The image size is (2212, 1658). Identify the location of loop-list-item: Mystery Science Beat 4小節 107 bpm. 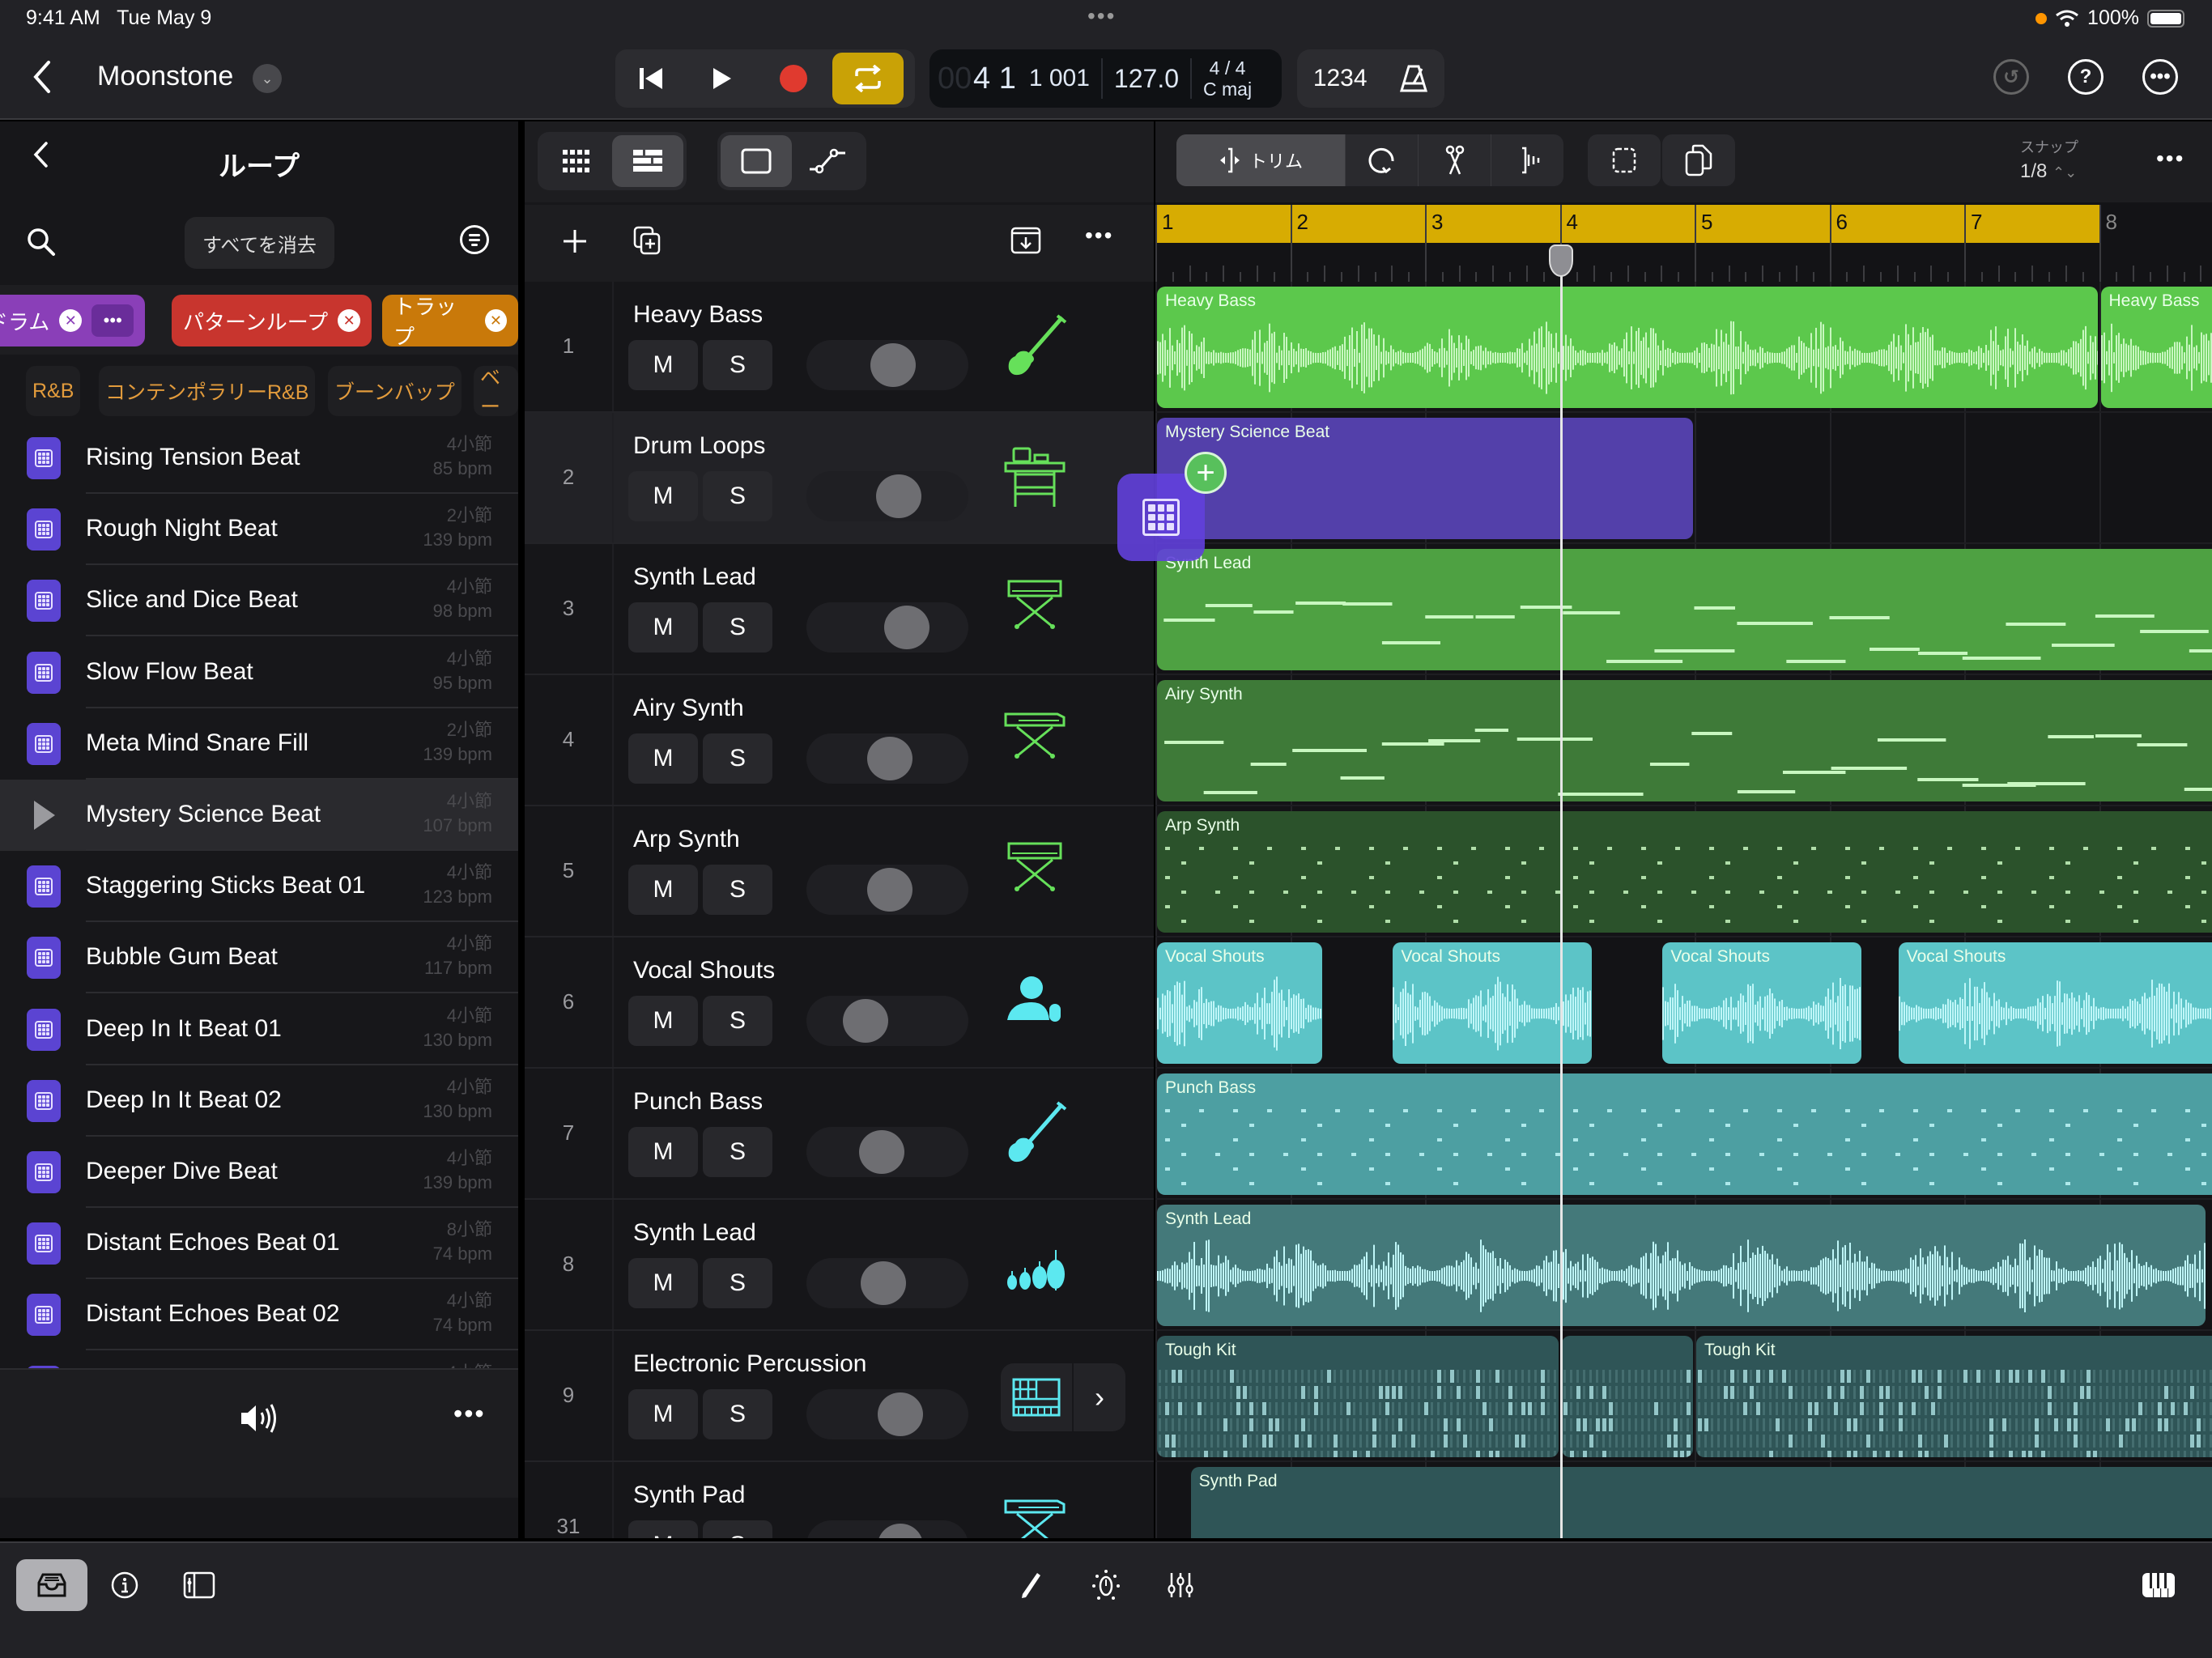
(259, 815).